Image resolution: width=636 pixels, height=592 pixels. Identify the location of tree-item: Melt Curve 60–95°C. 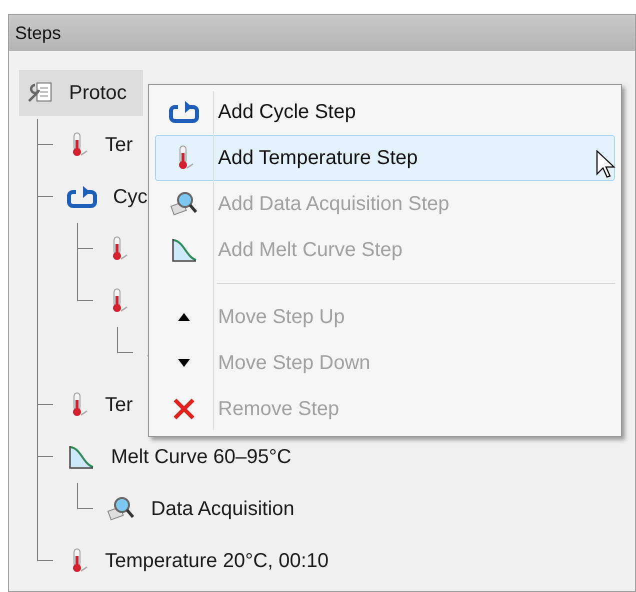
(183, 457).